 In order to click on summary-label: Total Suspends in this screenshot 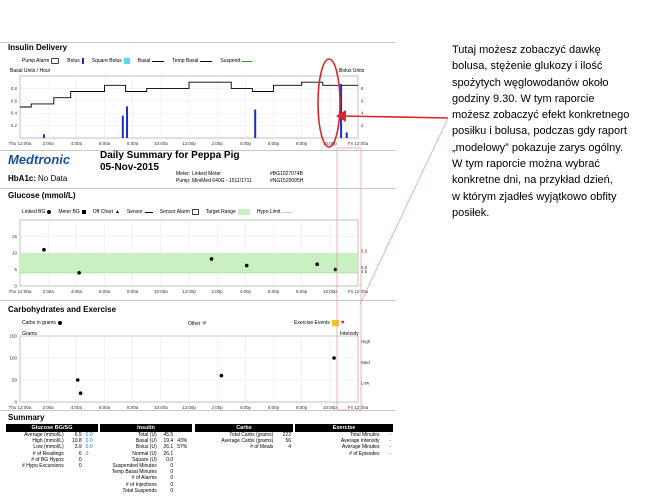, I will do `click(139, 490)`.